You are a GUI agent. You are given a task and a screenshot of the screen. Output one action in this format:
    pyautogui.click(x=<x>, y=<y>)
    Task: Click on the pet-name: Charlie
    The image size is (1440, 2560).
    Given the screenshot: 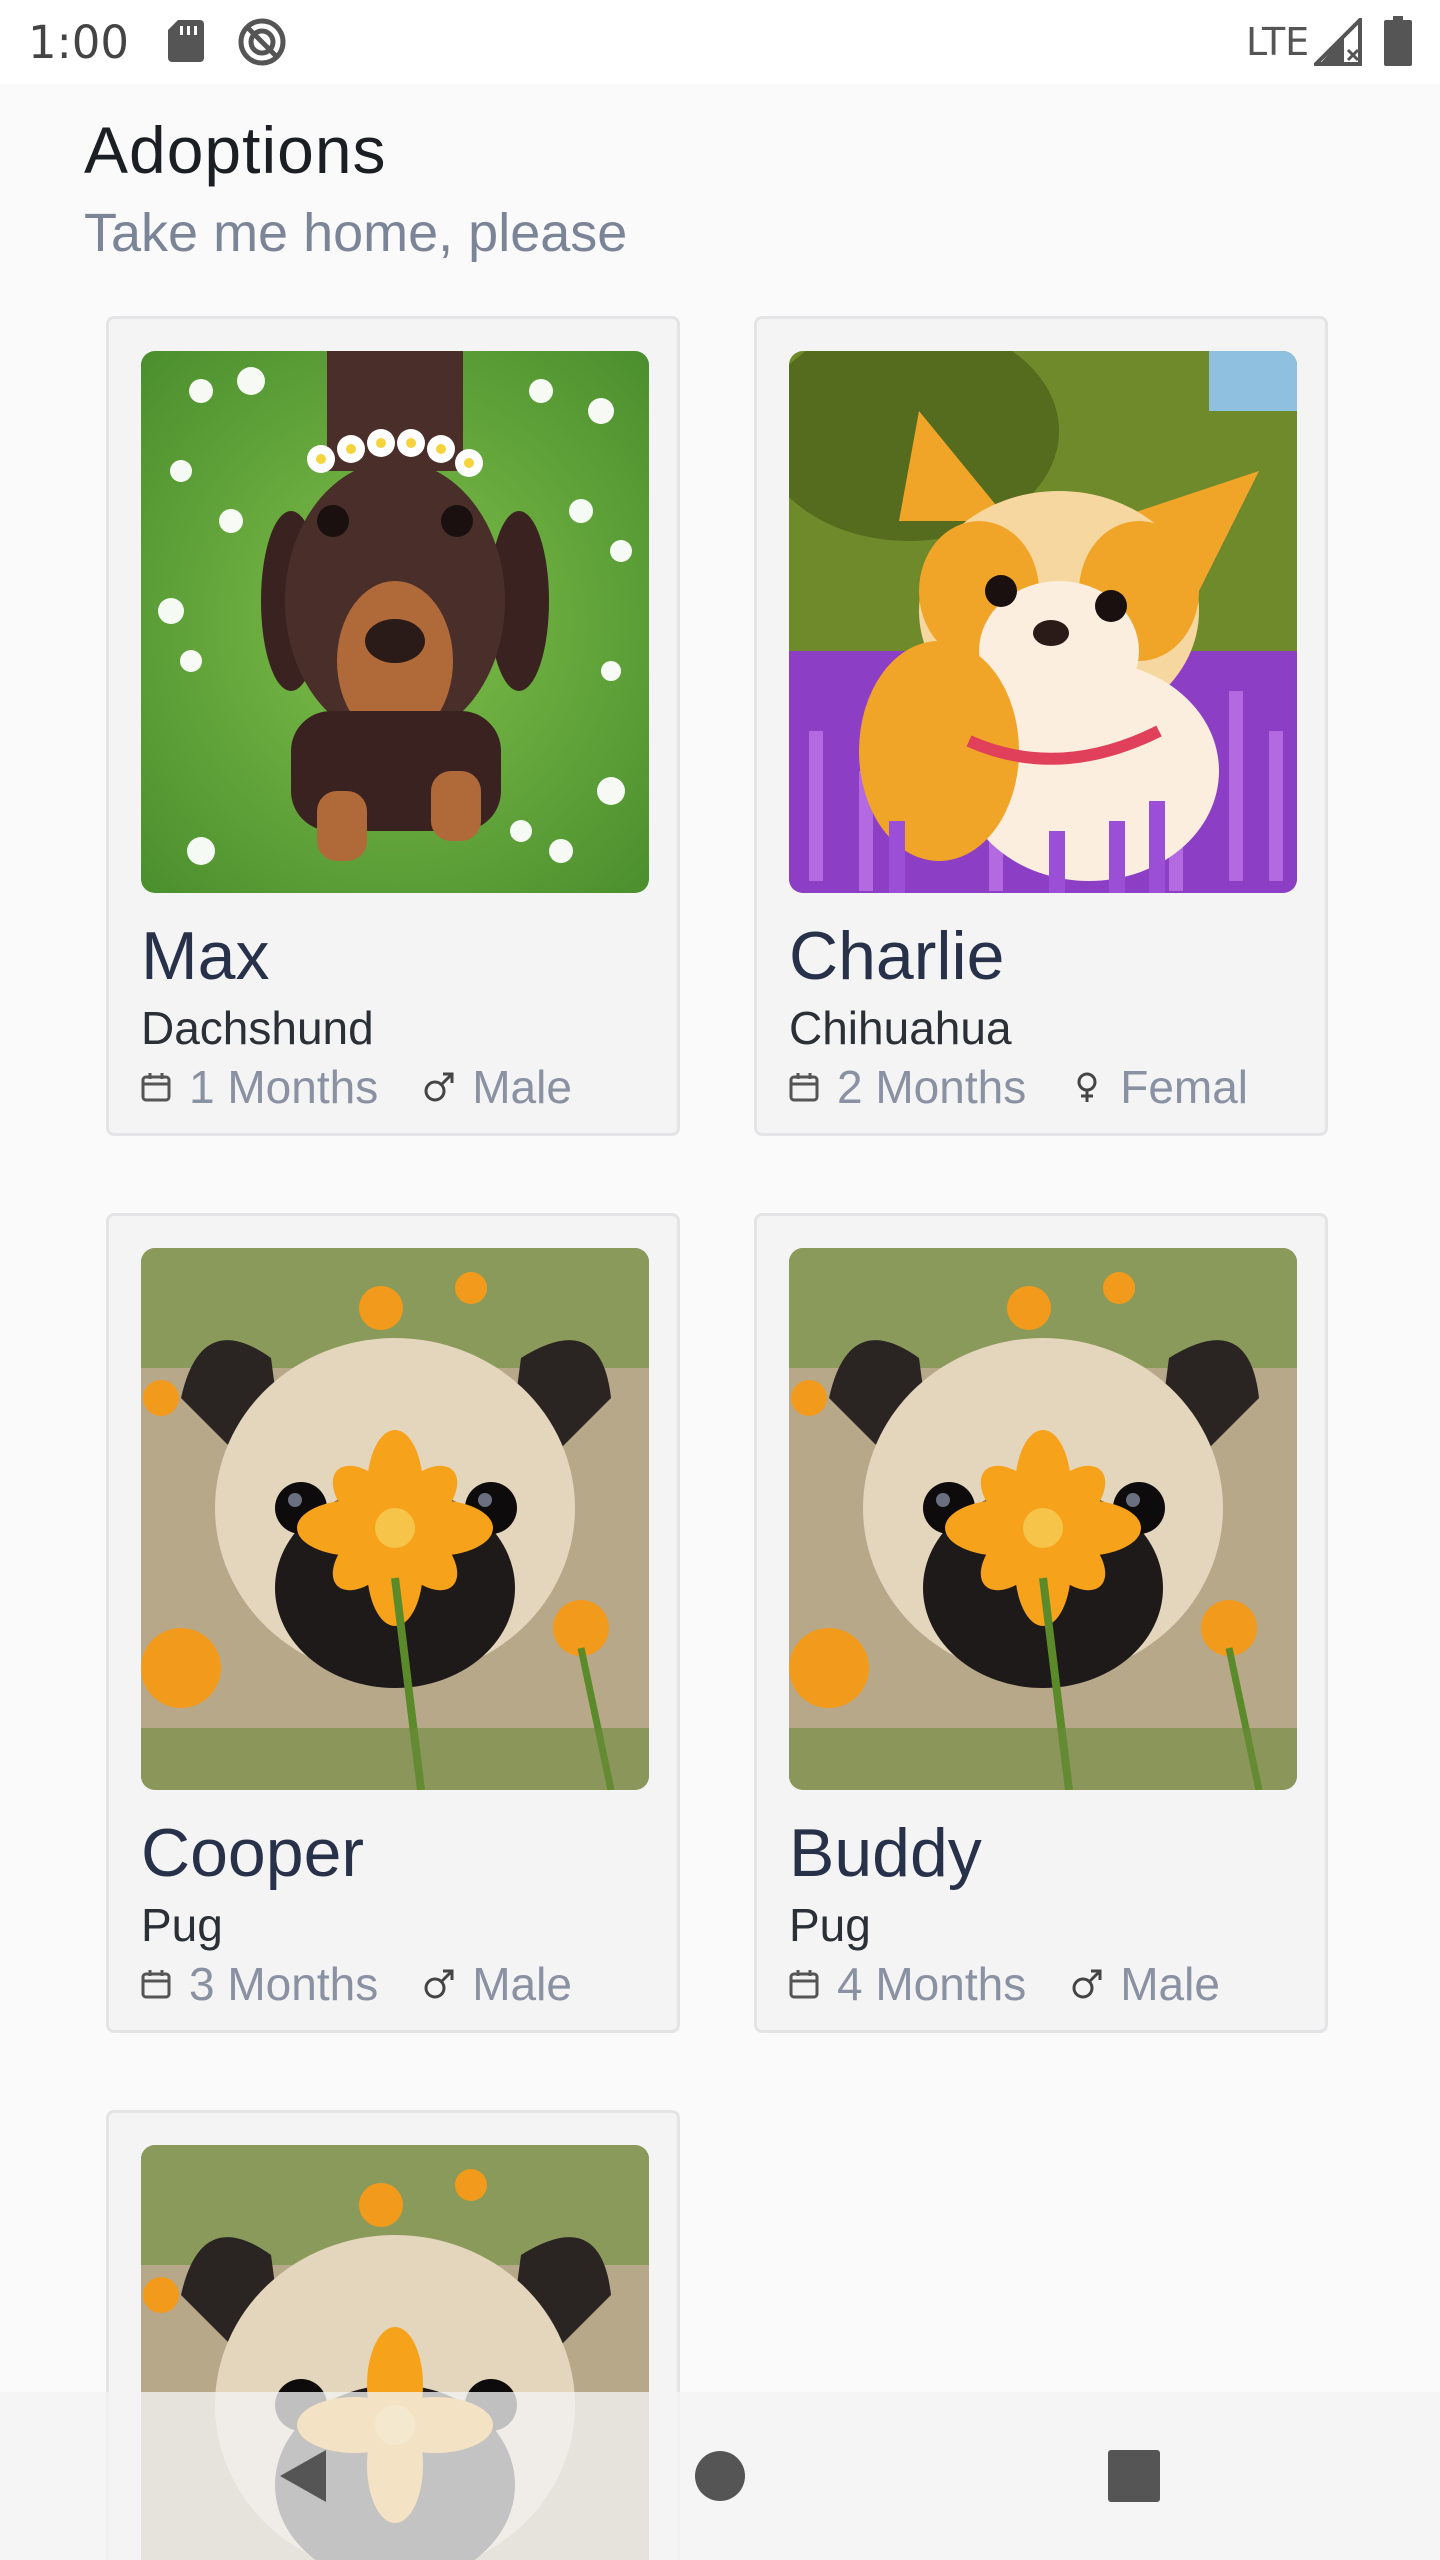 What is the action you would take?
    pyautogui.click(x=897, y=956)
    